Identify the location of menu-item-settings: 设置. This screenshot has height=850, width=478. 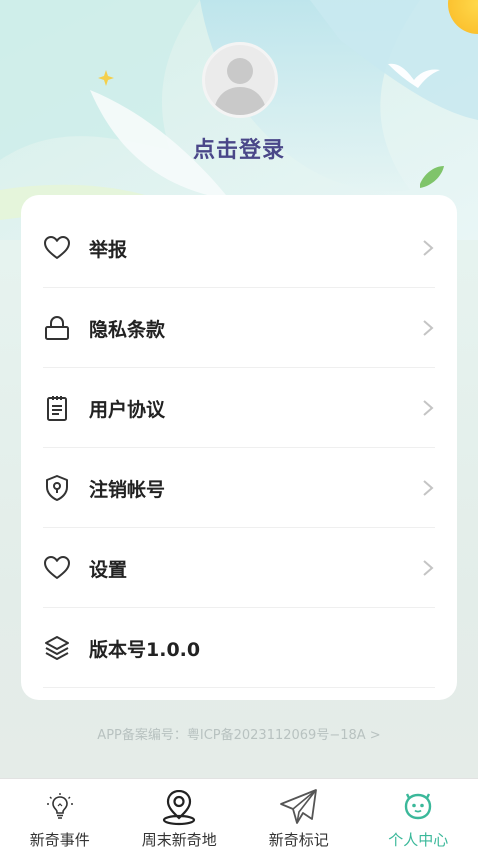
(239, 568).